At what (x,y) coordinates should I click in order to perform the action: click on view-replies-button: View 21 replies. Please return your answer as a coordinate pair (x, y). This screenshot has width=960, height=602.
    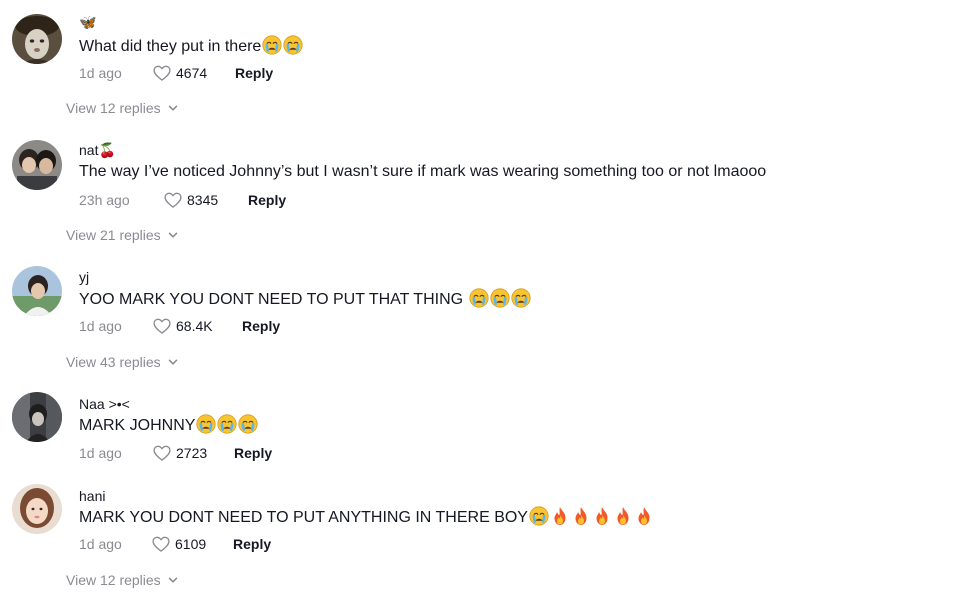
    Looking at the image, I should click on (122, 235).